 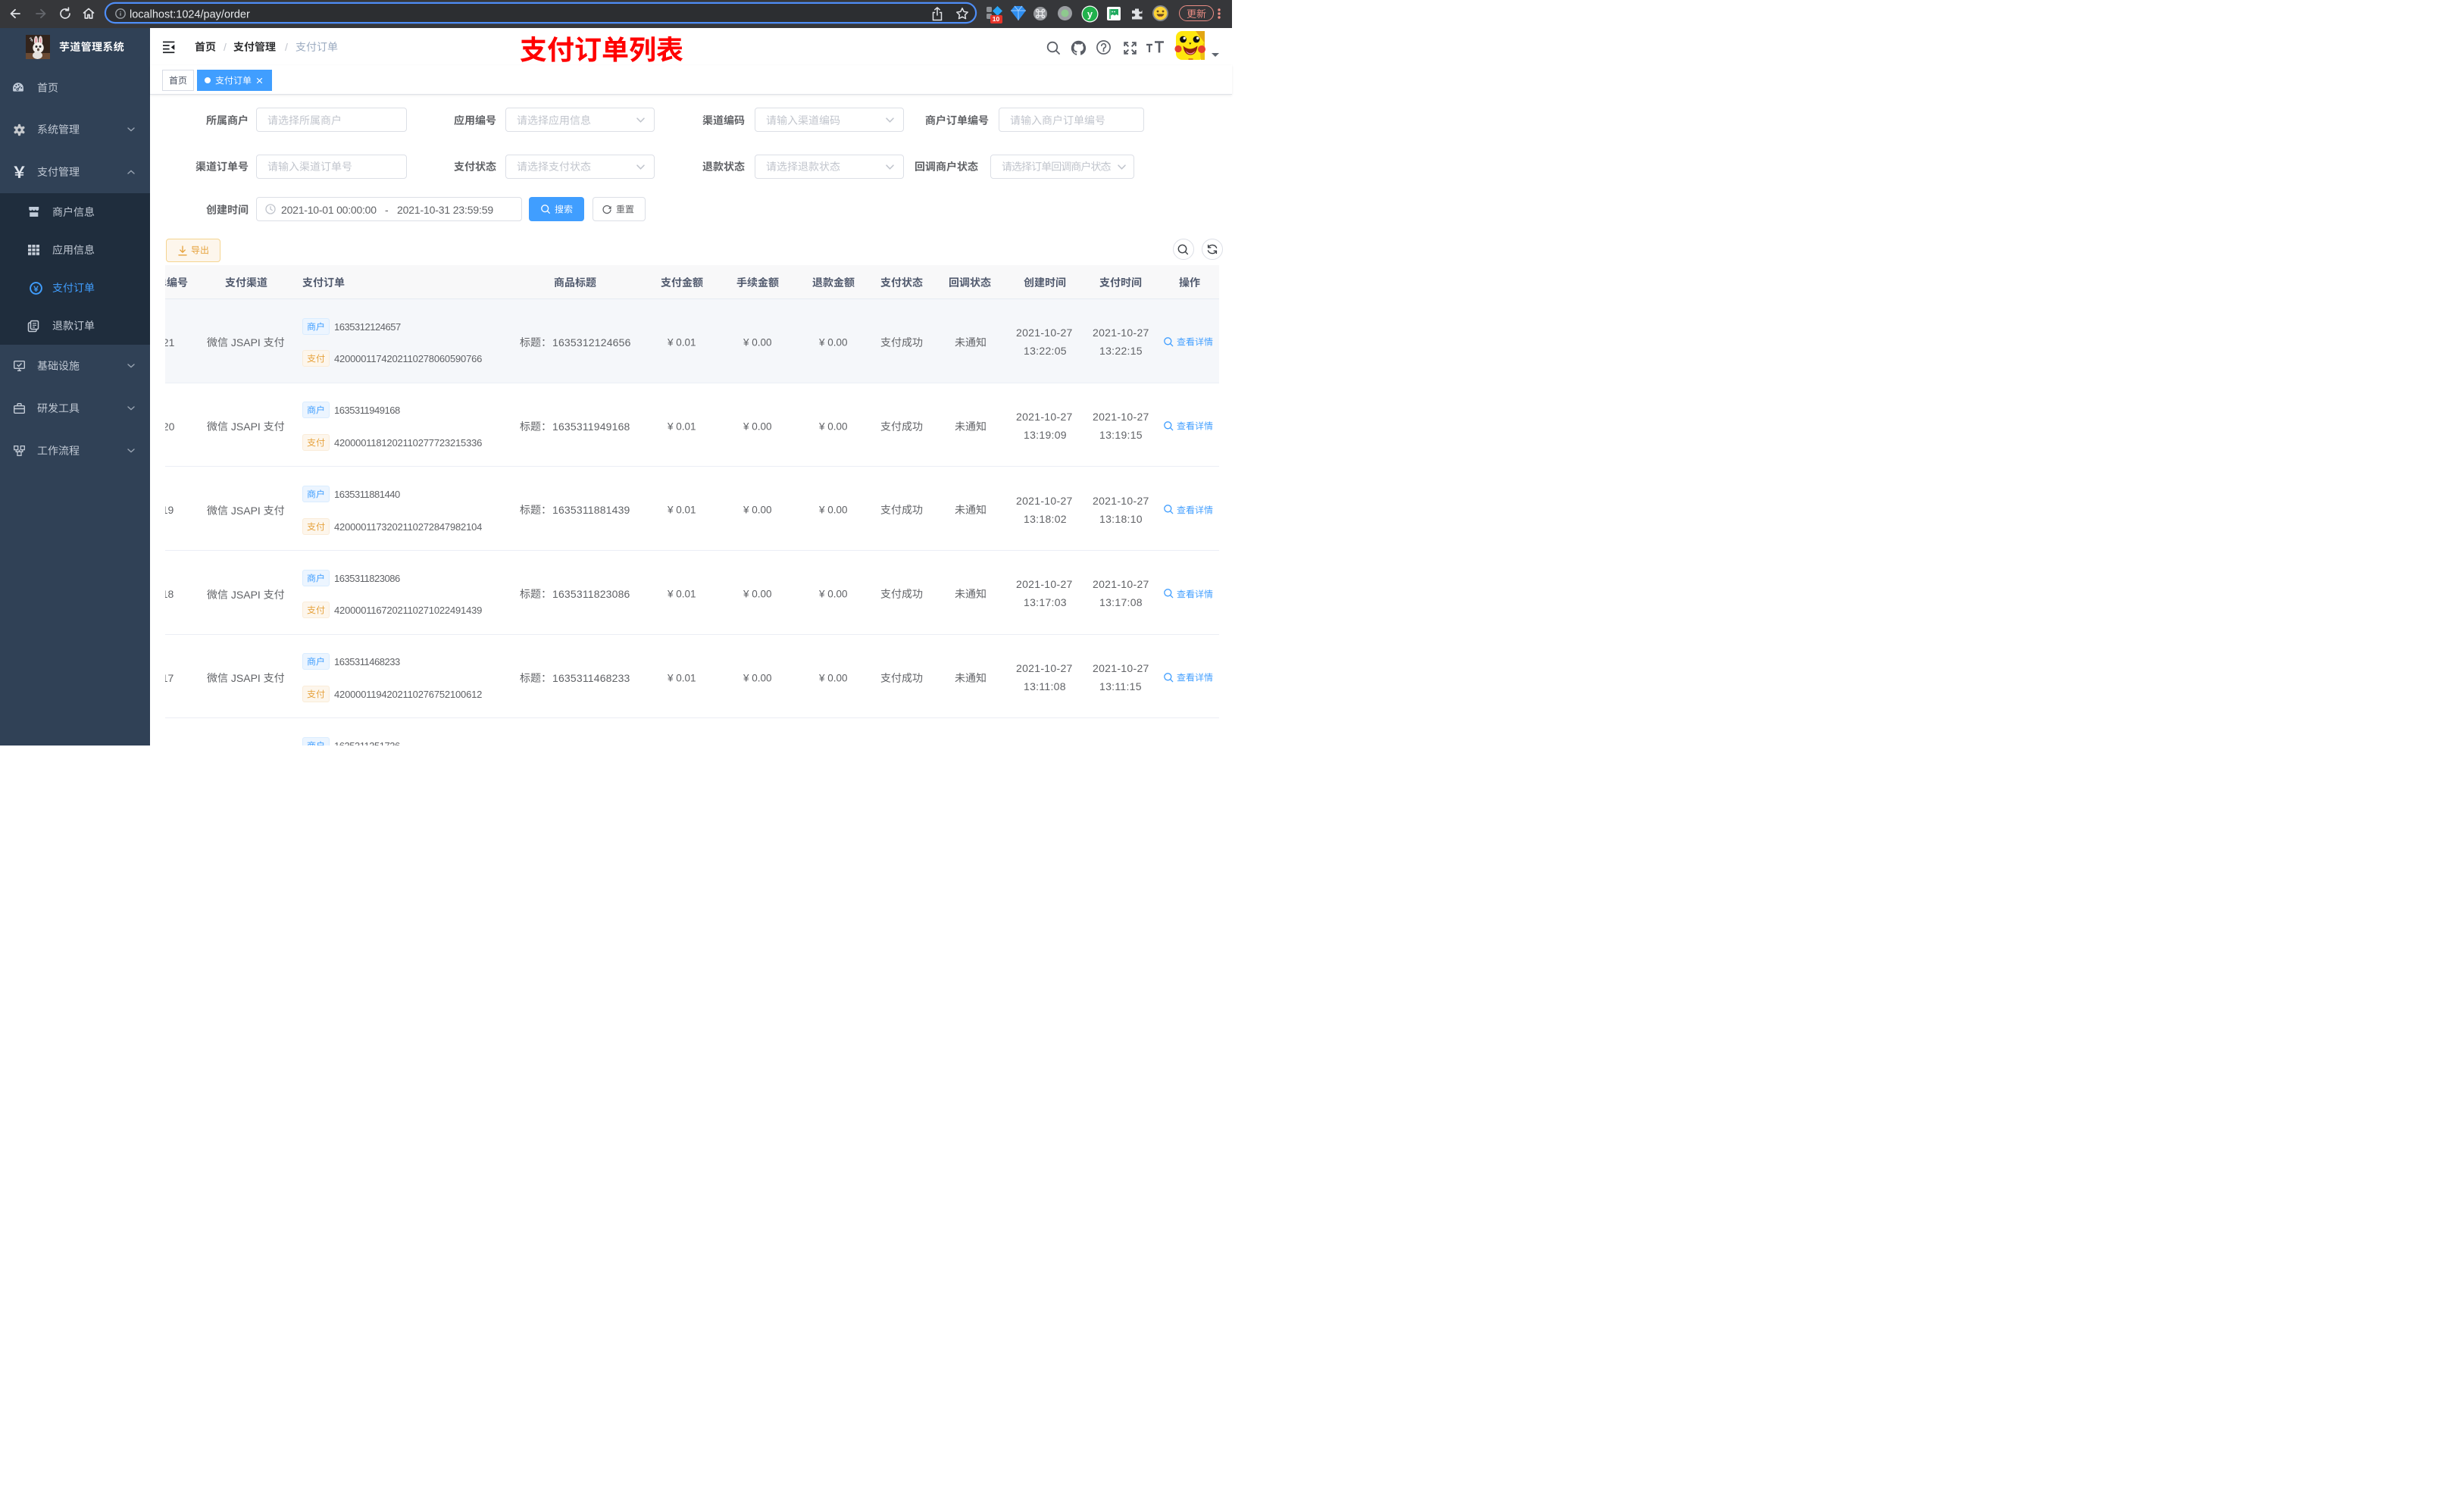 I want to click on svg-text: 1635312124656, so click(x=591, y=342).